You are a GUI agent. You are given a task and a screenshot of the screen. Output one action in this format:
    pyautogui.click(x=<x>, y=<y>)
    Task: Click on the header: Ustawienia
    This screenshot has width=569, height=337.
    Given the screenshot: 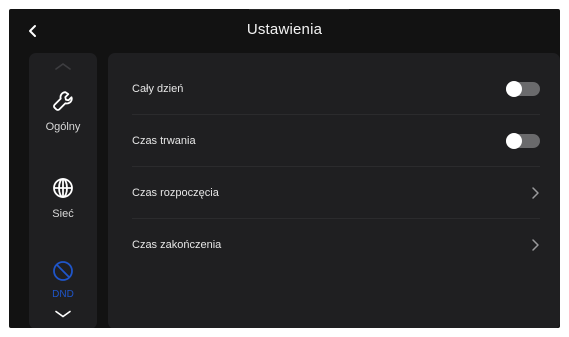 What is the action you would take?
    pyautogui.click(x=284, y=31)
    